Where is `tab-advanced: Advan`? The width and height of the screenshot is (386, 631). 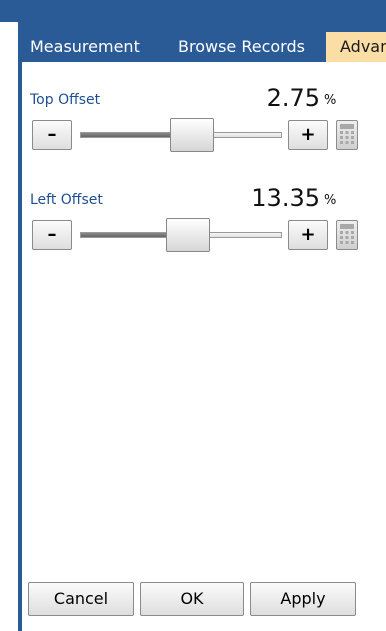
tab-advanced: Advan is located at coordinates (356, 47).